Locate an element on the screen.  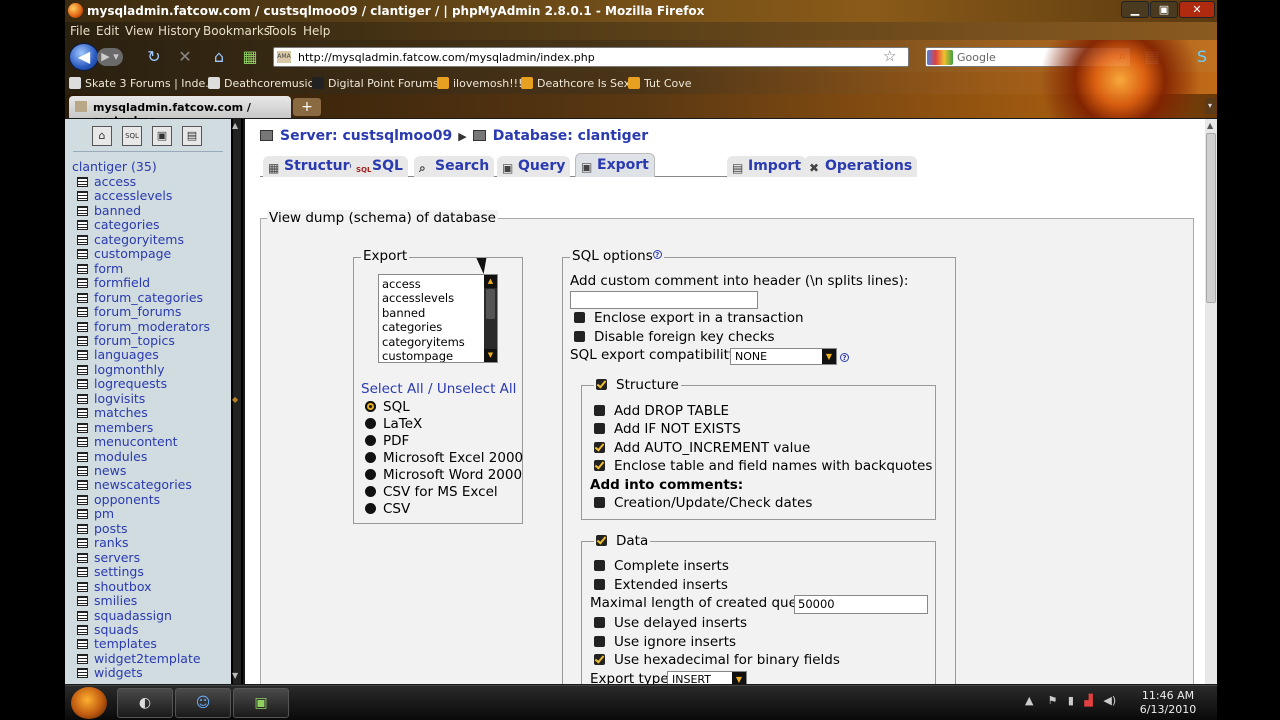
sidebar-table-label: settings is located at coordinates (119, 571).